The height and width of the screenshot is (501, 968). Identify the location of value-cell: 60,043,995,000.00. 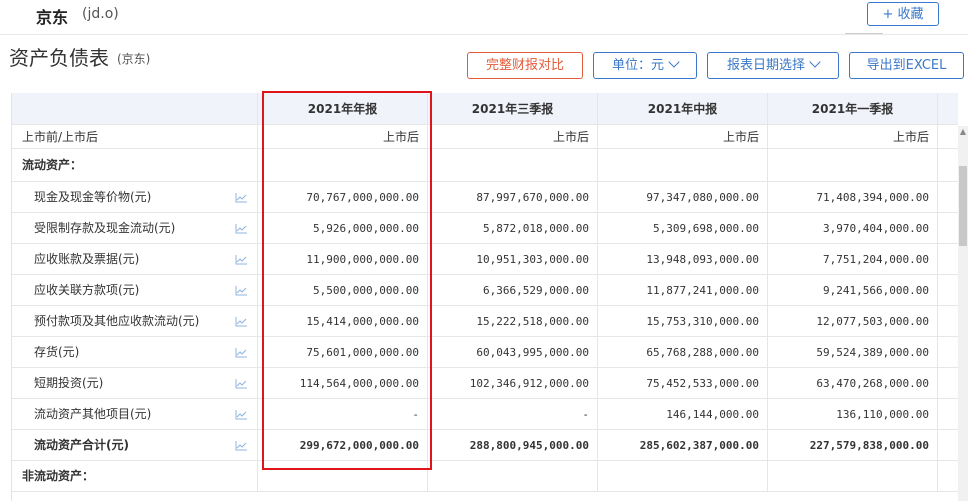
(513, 352).